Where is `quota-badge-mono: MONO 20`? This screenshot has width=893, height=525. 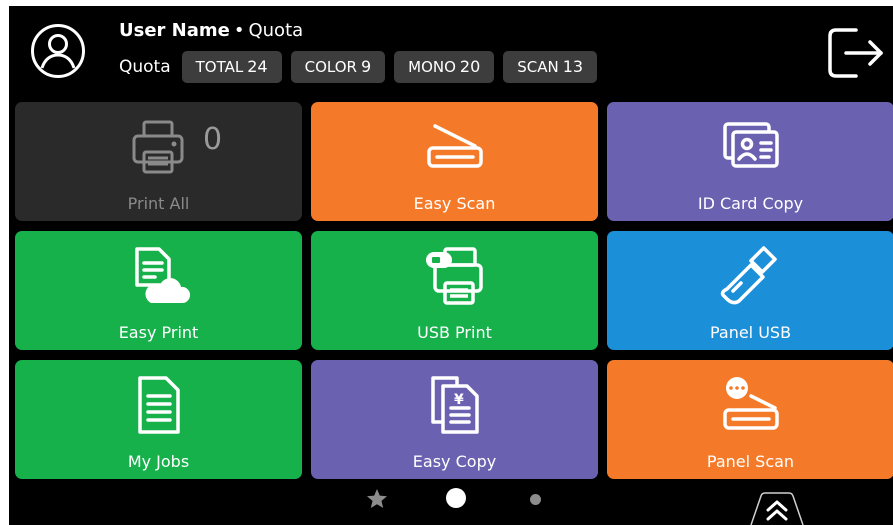 quota-badge-mono: MONO 20 is located at coordinates (444, 67).